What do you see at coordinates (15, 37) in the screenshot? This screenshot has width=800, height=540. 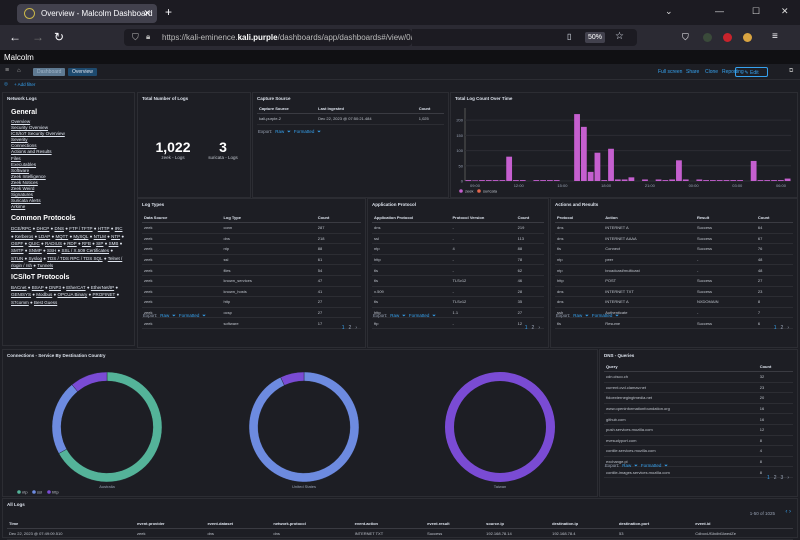 I see `back-icon: ←` at bounding box center [15, 37].